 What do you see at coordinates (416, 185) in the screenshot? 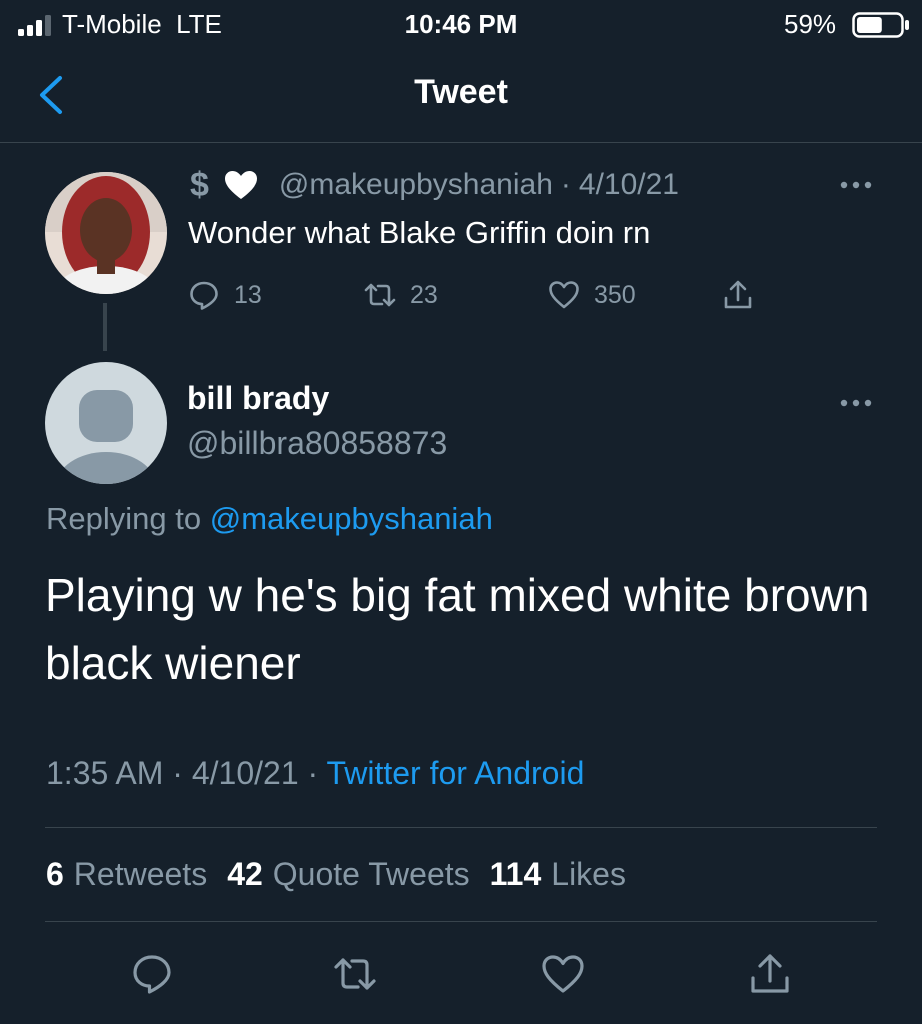
I see `parent-handle: @makeupbyshaniah` at bounding box center [416, 185].